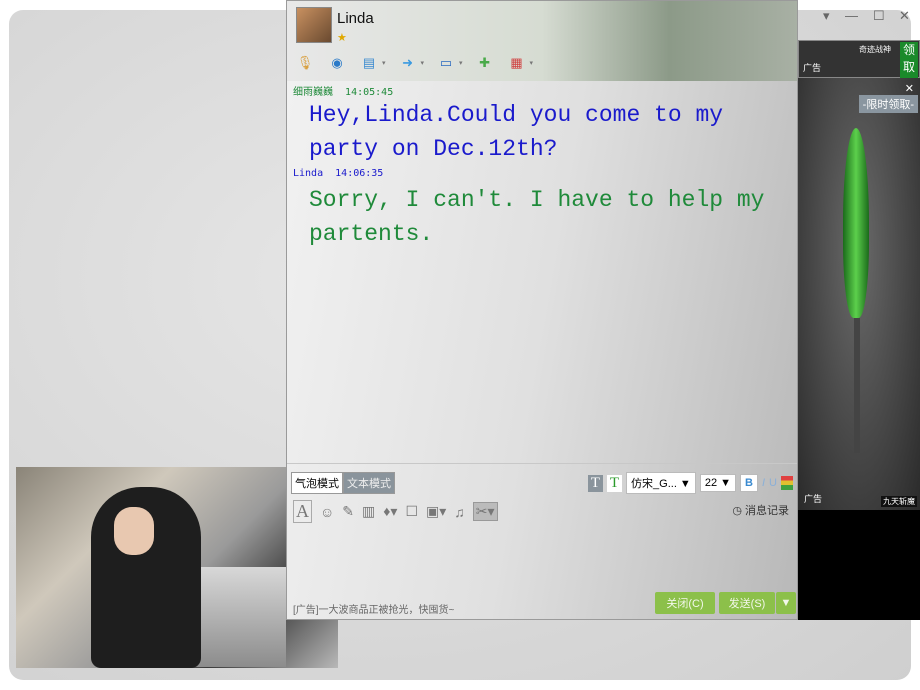 This screenshot has height=690, width=920. I want to click on avatar, so click(314, 25).